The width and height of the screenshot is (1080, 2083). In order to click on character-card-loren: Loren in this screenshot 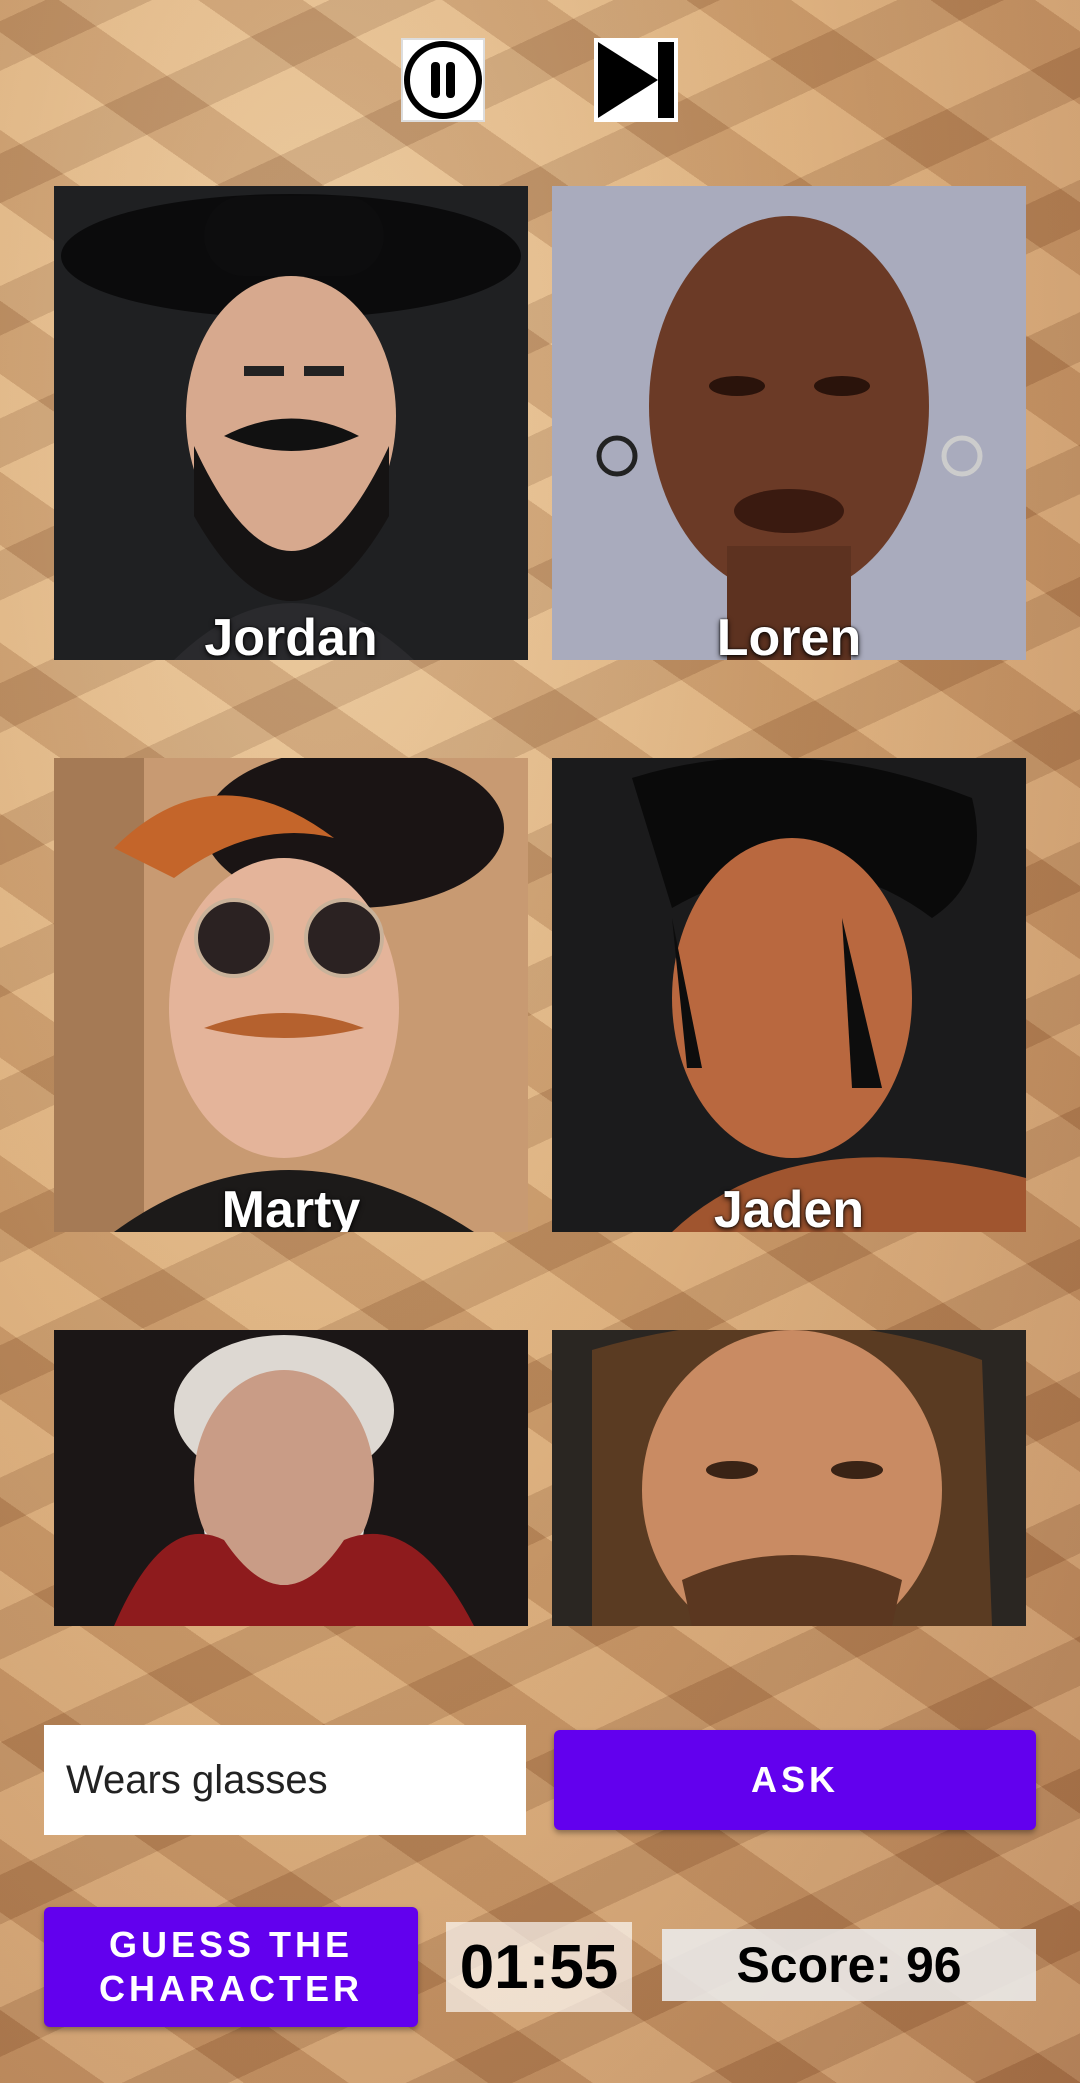, I will do `click(789, 423)`.